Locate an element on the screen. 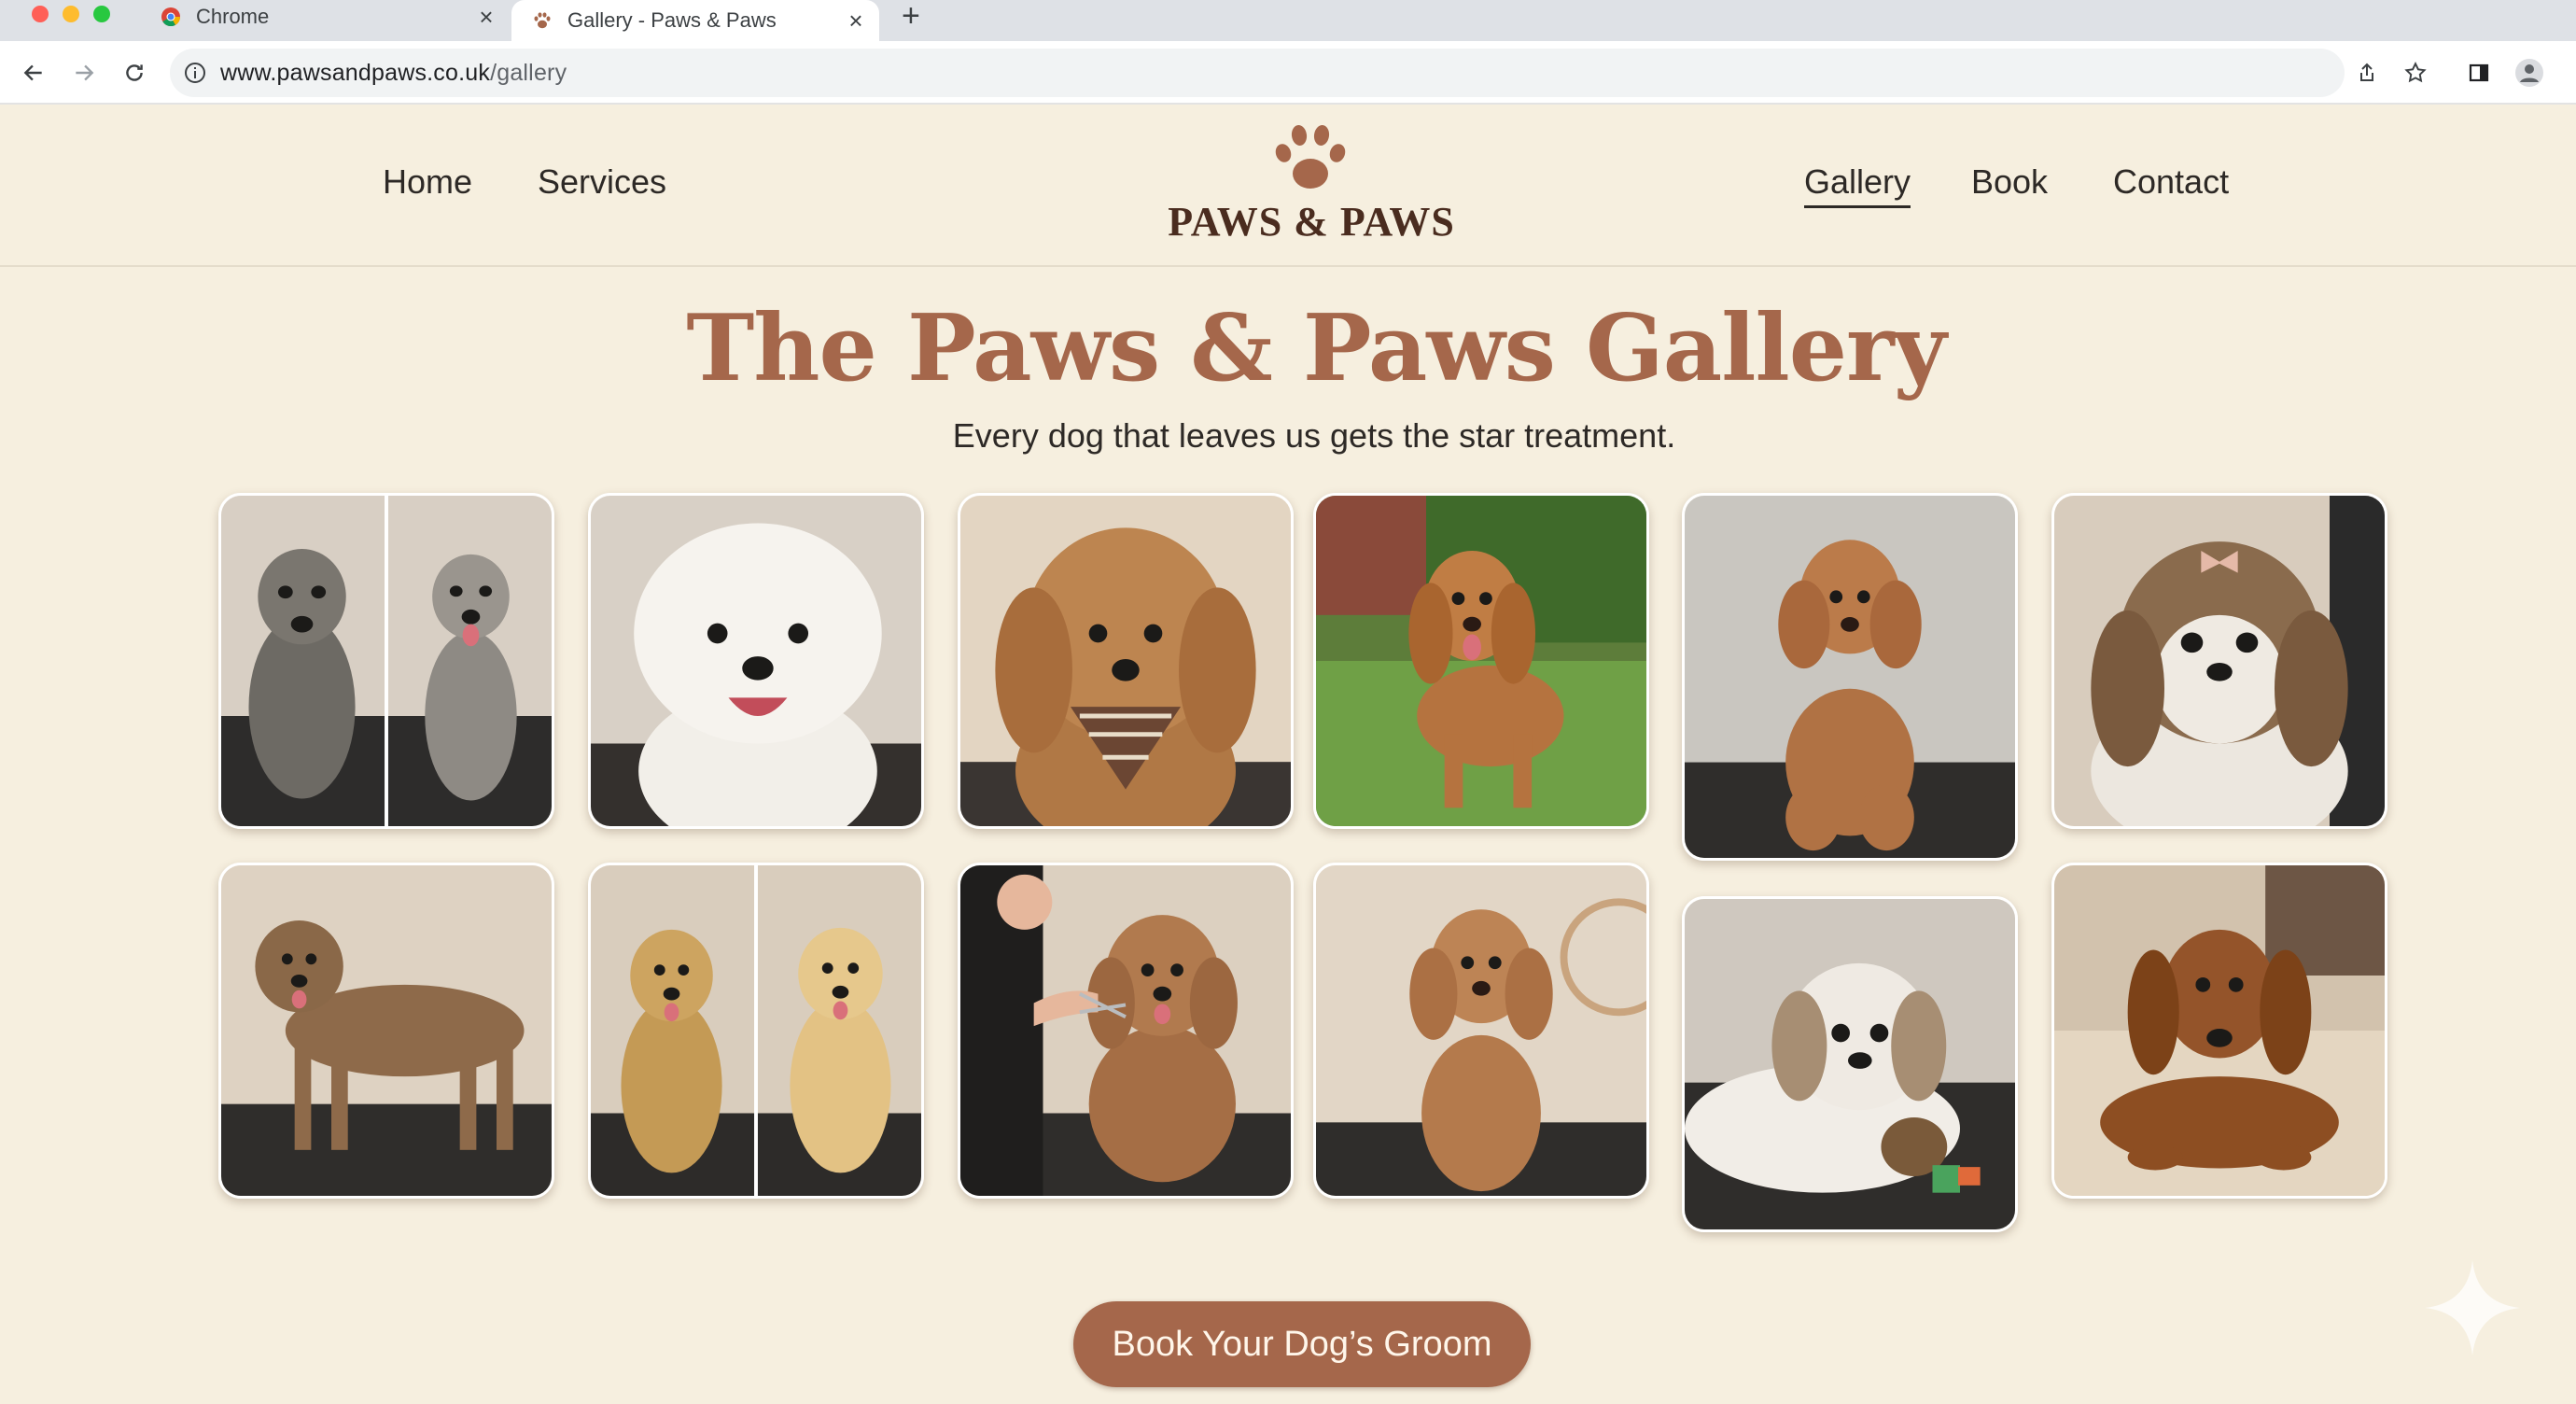  gallery-photo-golden-retriever is located at coordinates (756, 1031).